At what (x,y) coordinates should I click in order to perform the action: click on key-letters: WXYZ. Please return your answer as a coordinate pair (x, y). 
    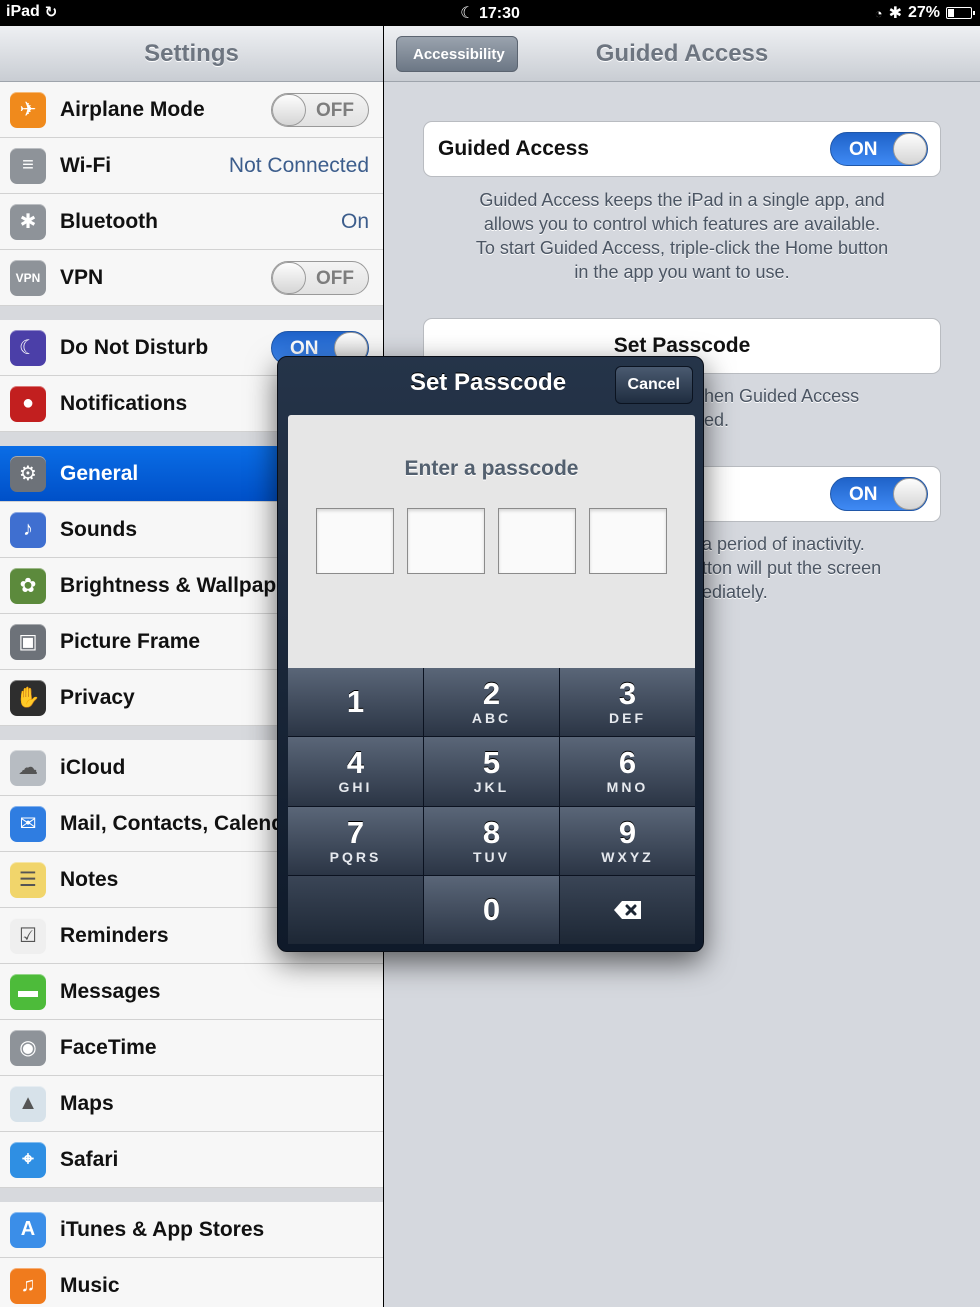
    Looking at the image, I should click on (627, 856).